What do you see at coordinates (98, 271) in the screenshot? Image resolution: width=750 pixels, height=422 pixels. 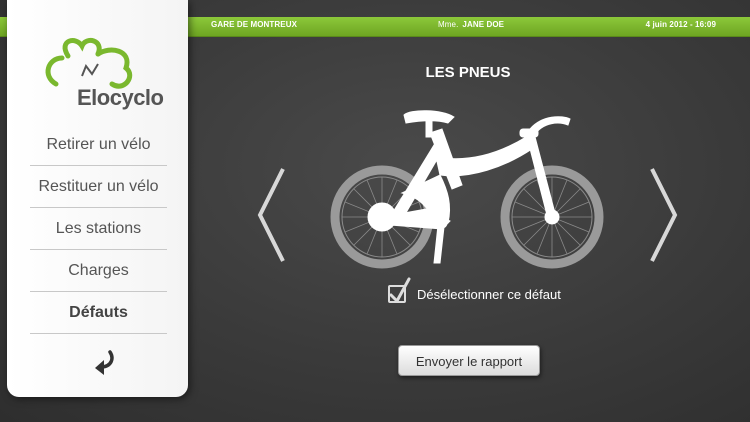 I see `menu-item-charges: Charges` at bounding box center [98, 271].